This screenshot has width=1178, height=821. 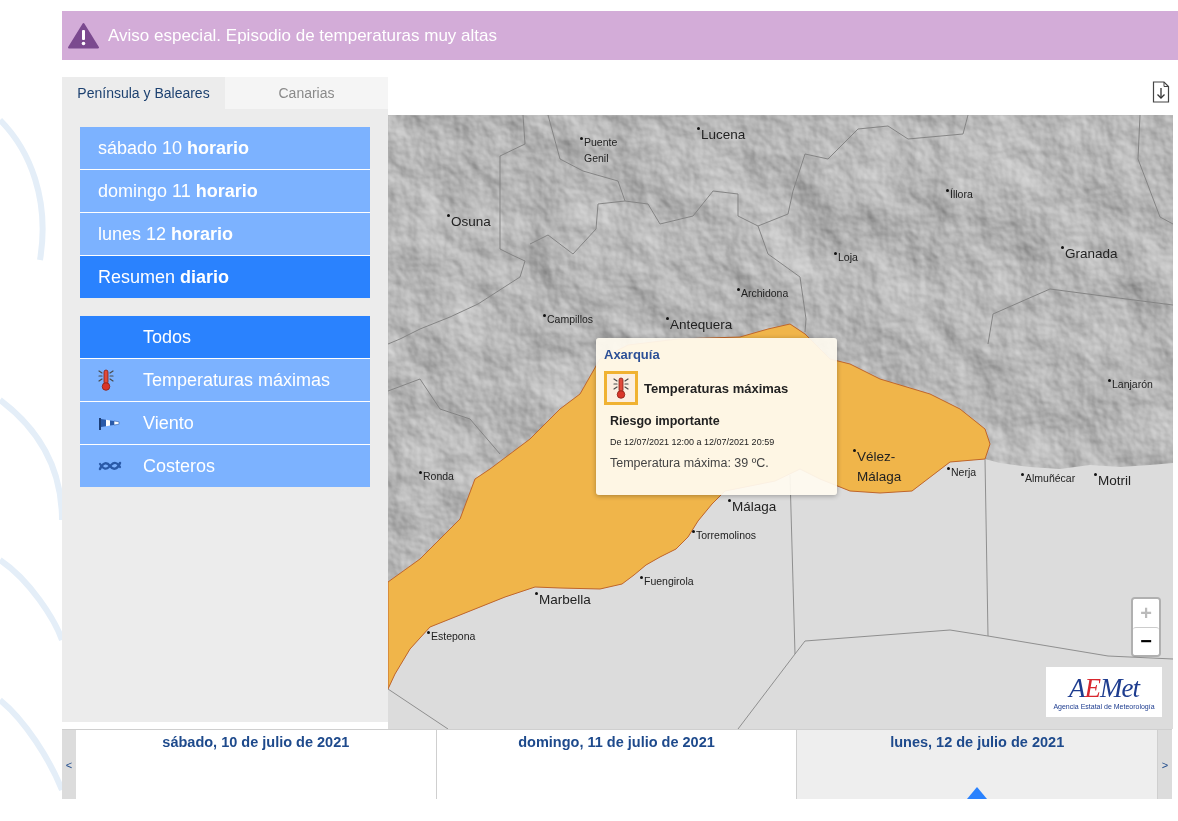 I want to click on day-menu-item: sábado 10 horario, so click(x=225, y=148).